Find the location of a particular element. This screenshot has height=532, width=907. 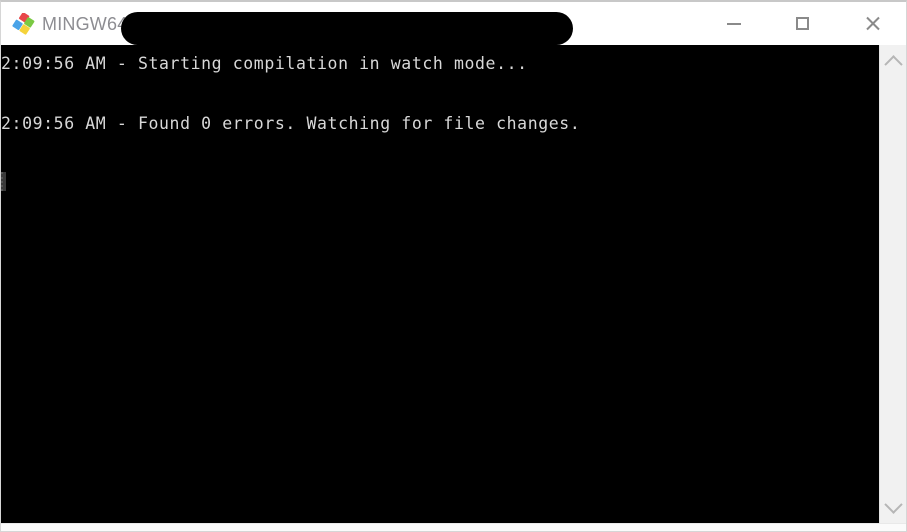

terminal-cursor is located at coordinates (3, 181).